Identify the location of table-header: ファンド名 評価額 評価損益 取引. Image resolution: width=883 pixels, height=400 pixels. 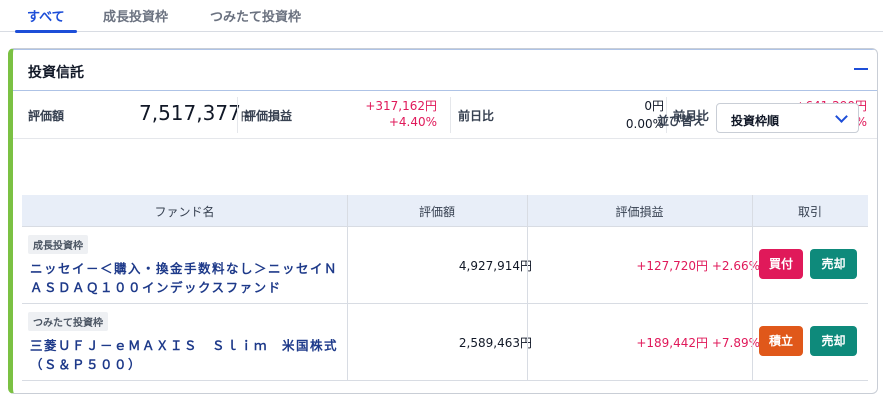
(445, 211).